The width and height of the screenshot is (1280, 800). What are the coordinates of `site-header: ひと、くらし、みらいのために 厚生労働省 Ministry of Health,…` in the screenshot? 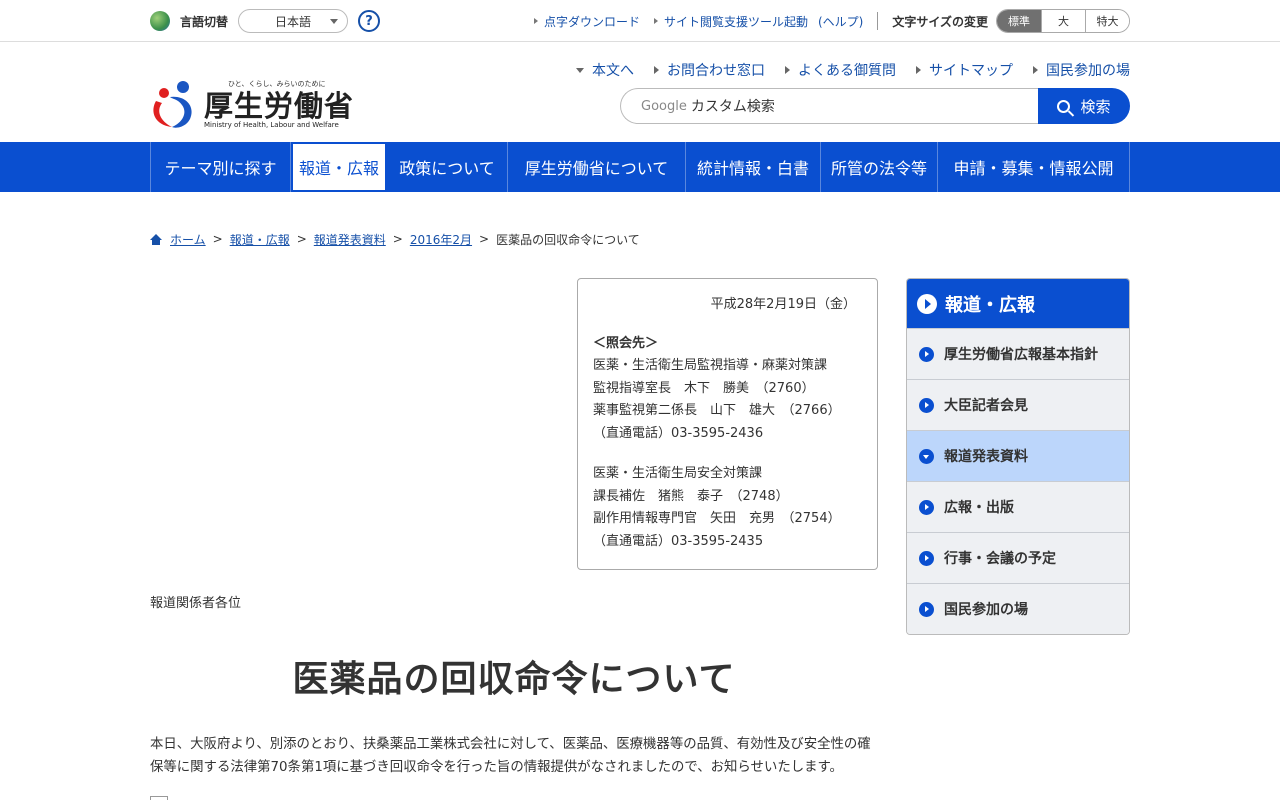 It's located at (640, 92).